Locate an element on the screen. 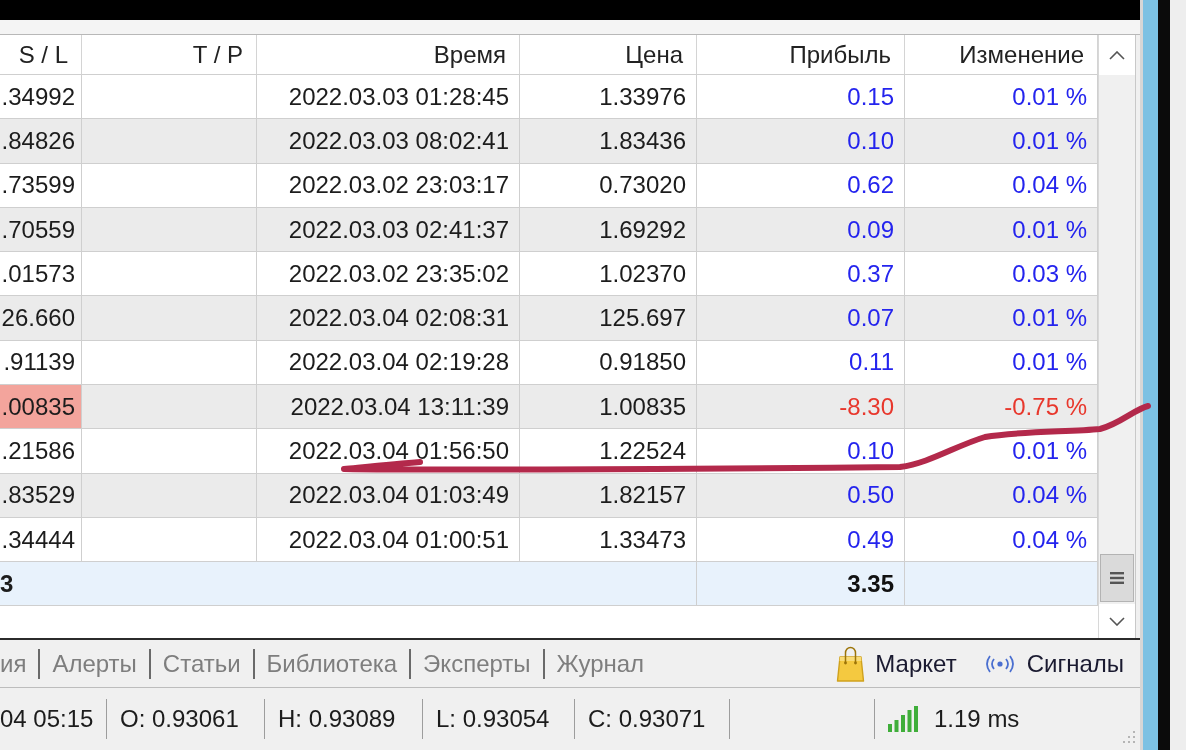 Image resolution: width=1186 pixels, height=750 pixels. status-cell: L: 0.93054 is located at coordinates (499, 719).